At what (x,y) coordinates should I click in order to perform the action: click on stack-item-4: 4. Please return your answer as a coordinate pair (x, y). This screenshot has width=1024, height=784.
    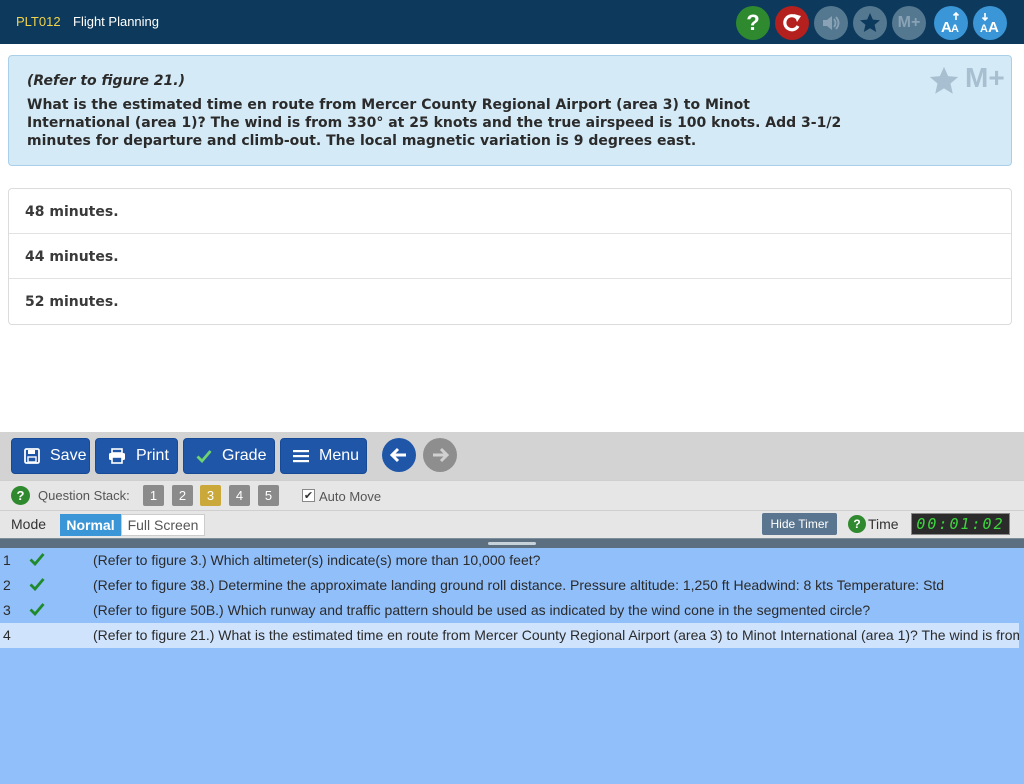
    Looking at the image, I should click on (239, 495).